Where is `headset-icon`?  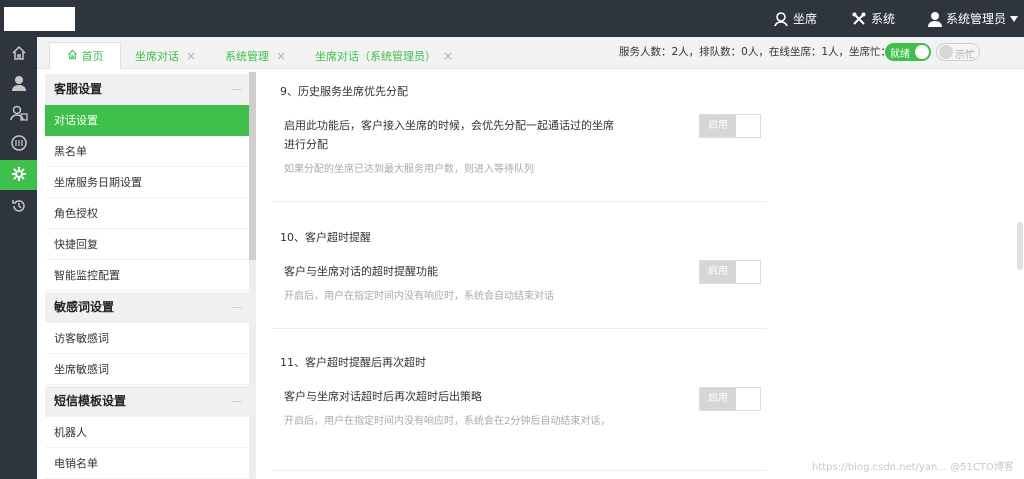 headset-icon is located at coordinates (781, 19).